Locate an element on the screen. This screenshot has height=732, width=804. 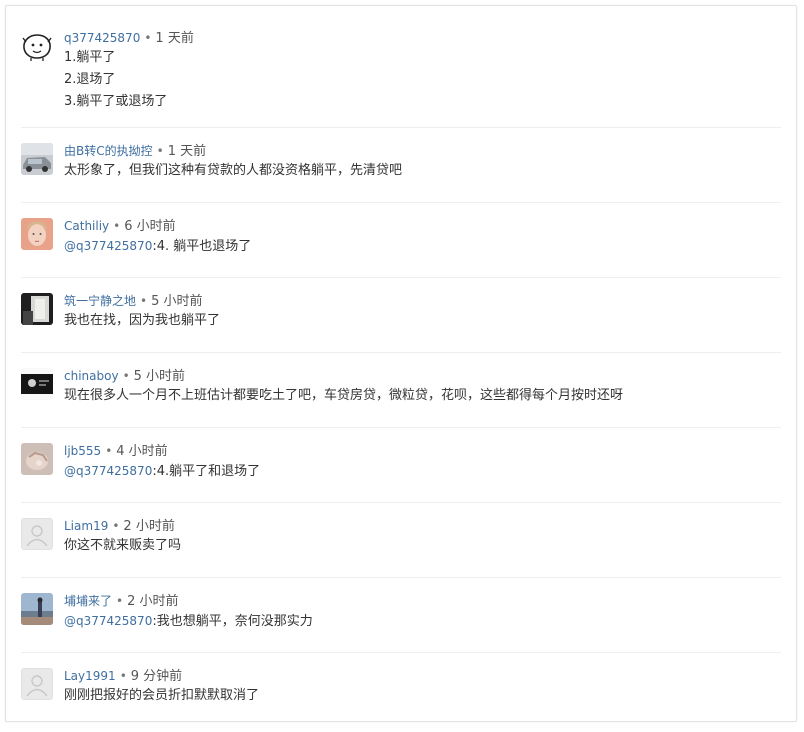
comment-author: 埔埔来了 is located at coordinates (88, 601).